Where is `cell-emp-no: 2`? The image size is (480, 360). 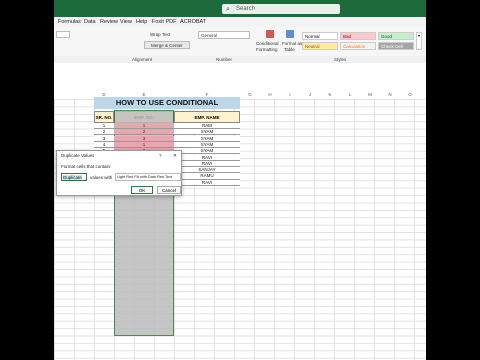
cell-emp-no: 2 is located at coordinates (144, 132).